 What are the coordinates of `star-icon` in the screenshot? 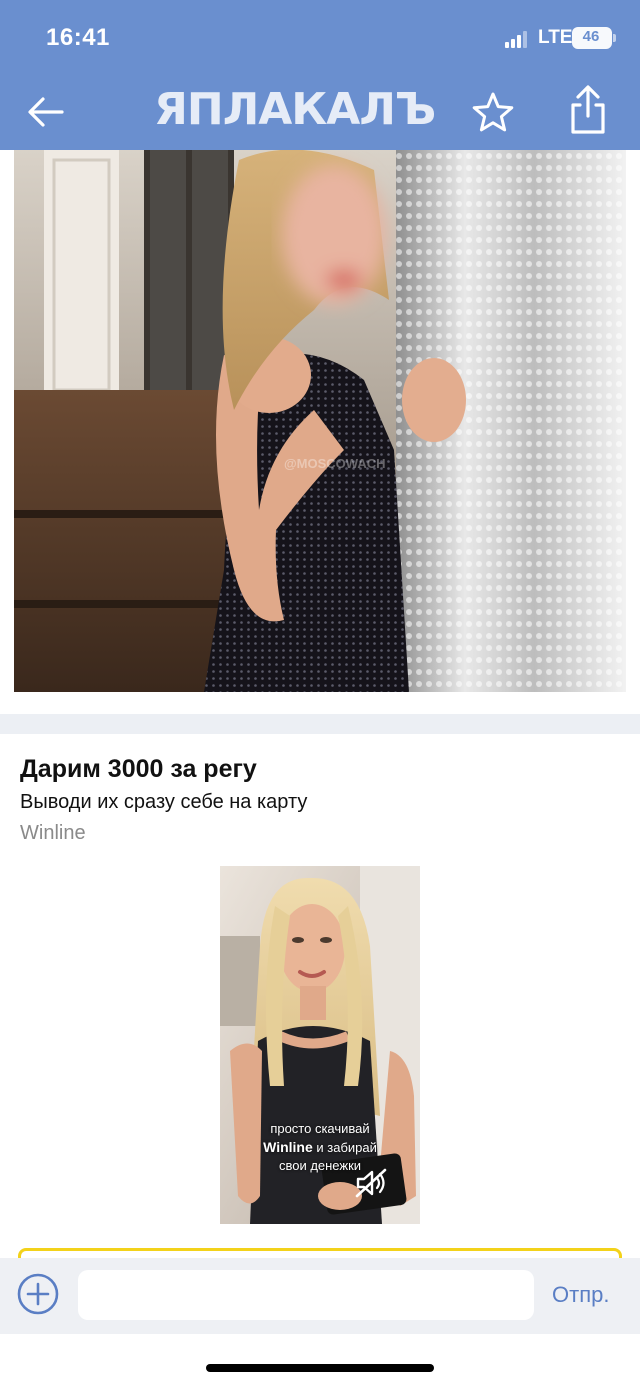 It's located at (493, 112).